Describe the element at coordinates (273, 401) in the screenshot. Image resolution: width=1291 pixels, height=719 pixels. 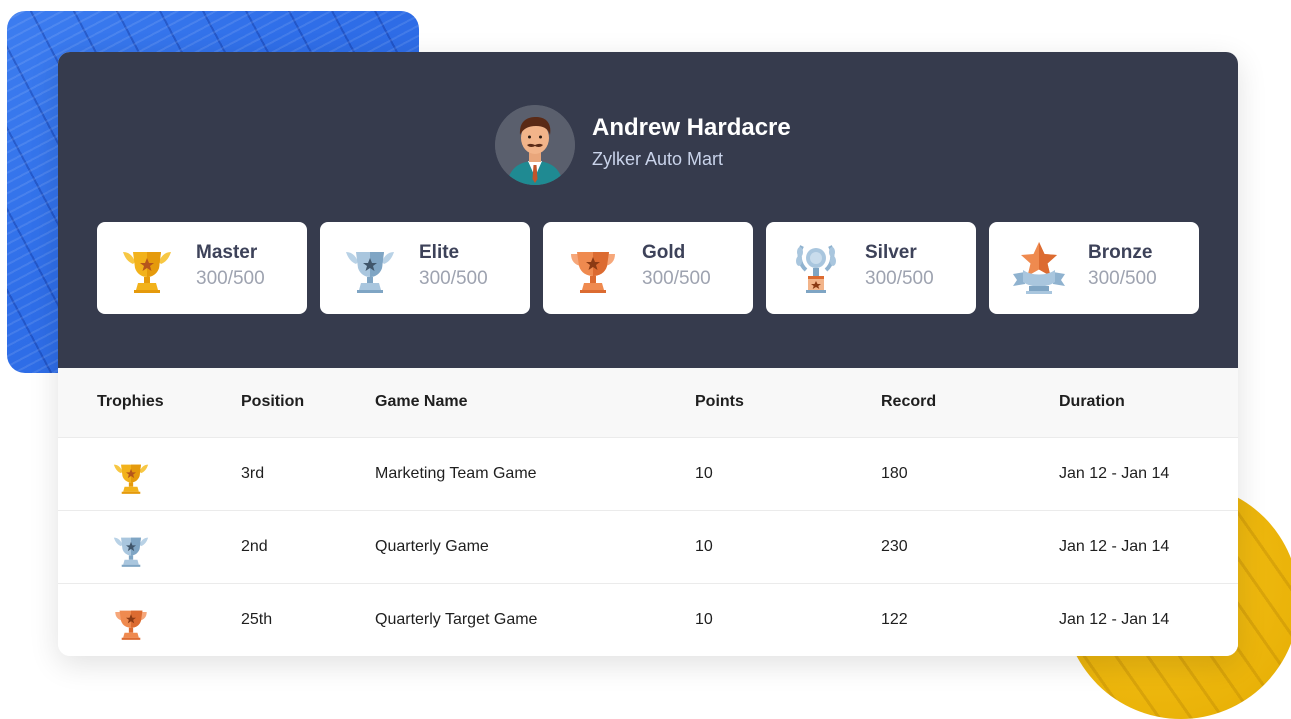
I see `header-position: Position` at that location.